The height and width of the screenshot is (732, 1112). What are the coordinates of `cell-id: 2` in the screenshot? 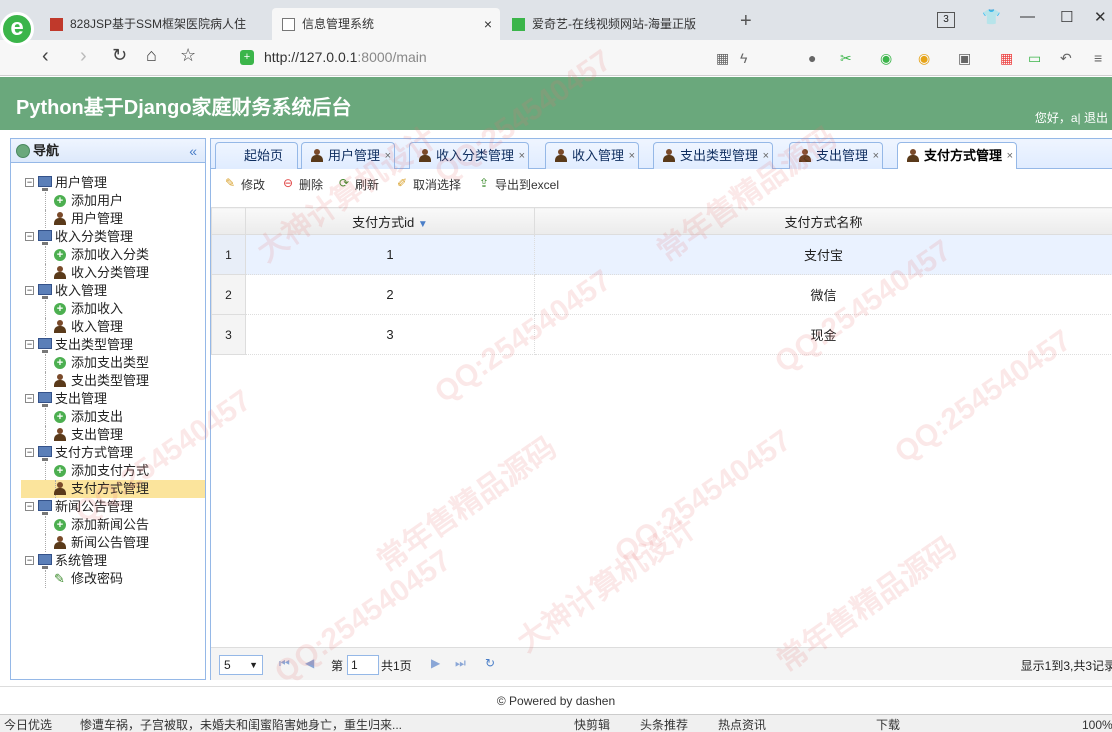 It's located at (390, 294).